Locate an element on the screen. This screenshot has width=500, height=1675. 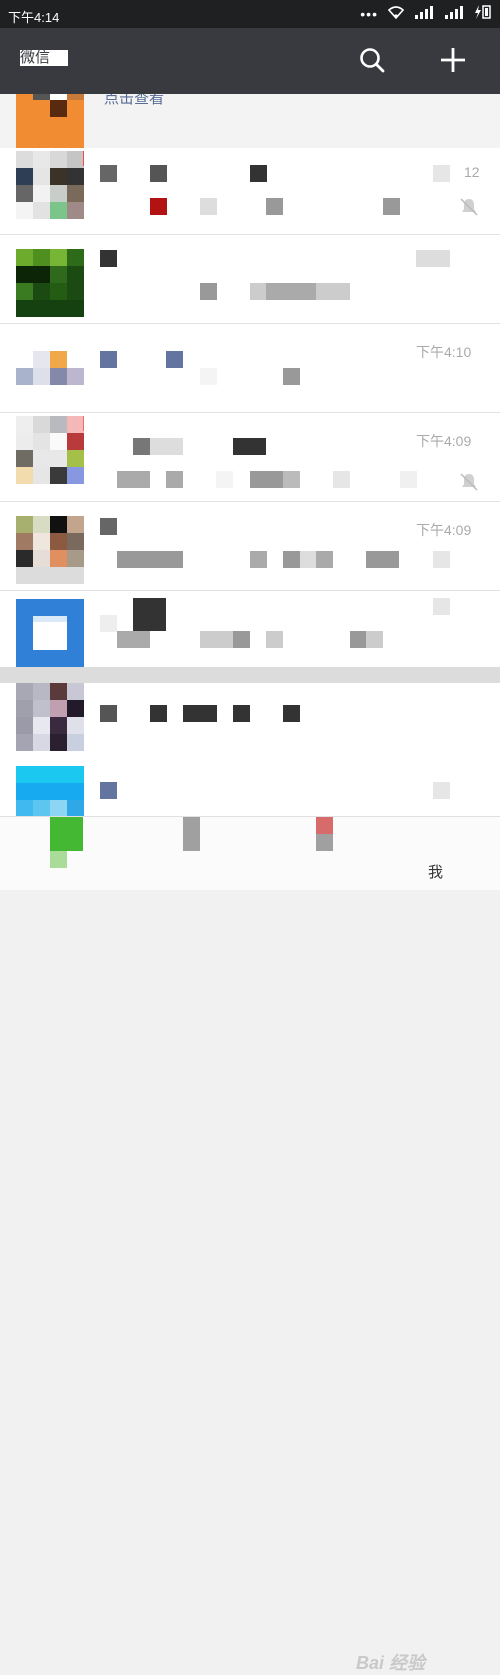
notification-dots: ••• is located at coordinates (369, 13).